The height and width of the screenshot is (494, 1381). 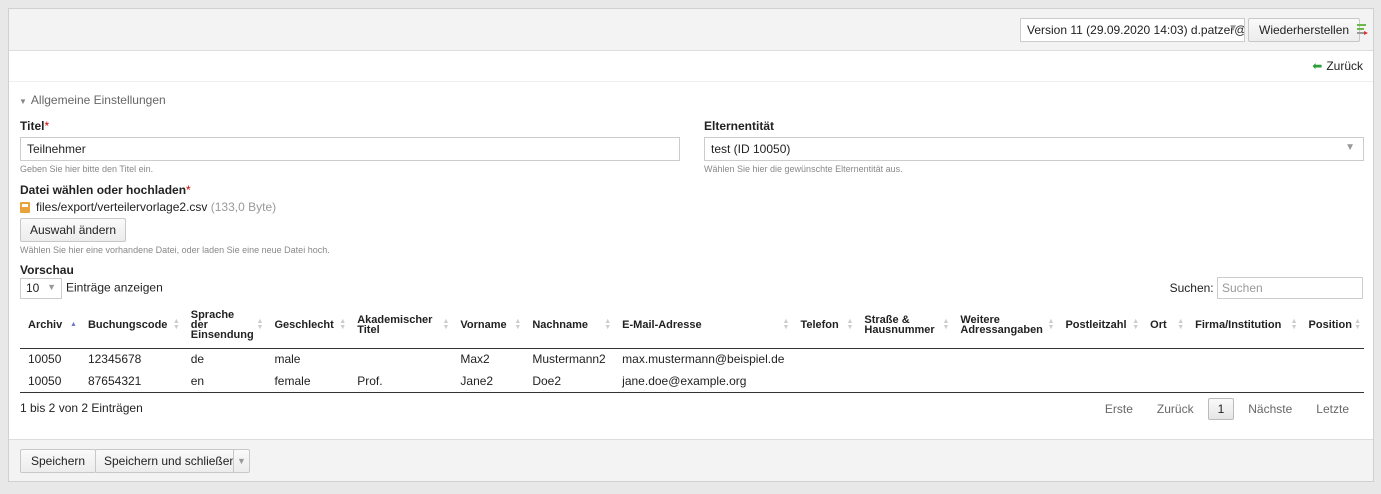 I want to click on title-help: Geben Sie hier bitte den Titel ein., so click(x=87, y=169).